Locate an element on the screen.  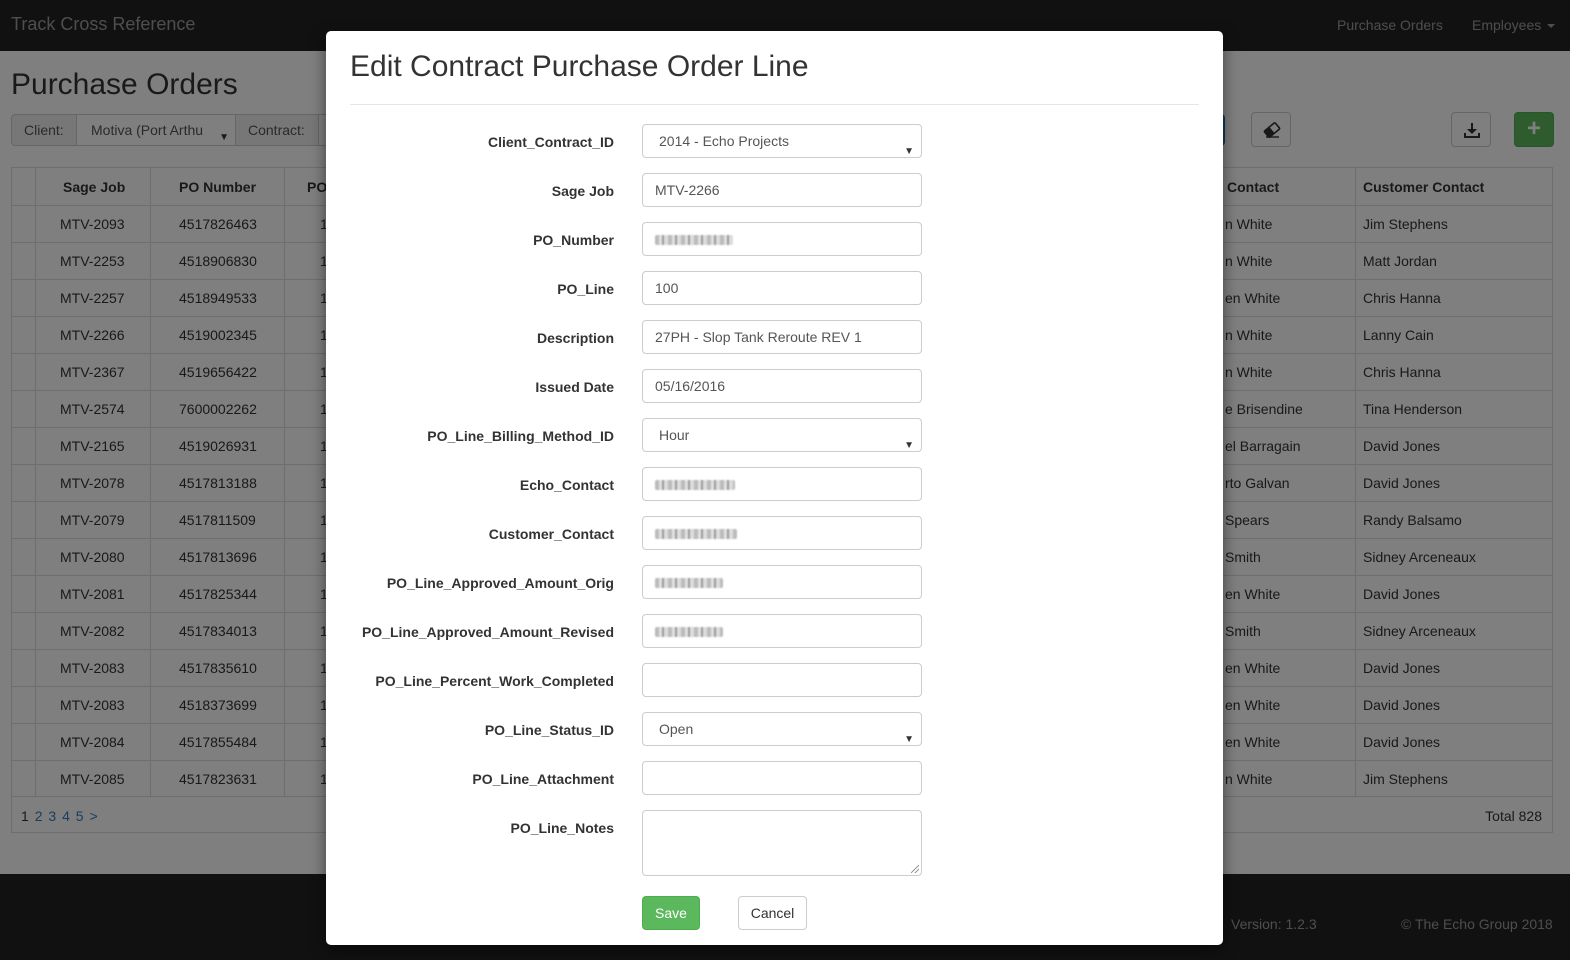
echo-contact-label: Echo_Contact is located at coordinates (566, 485).